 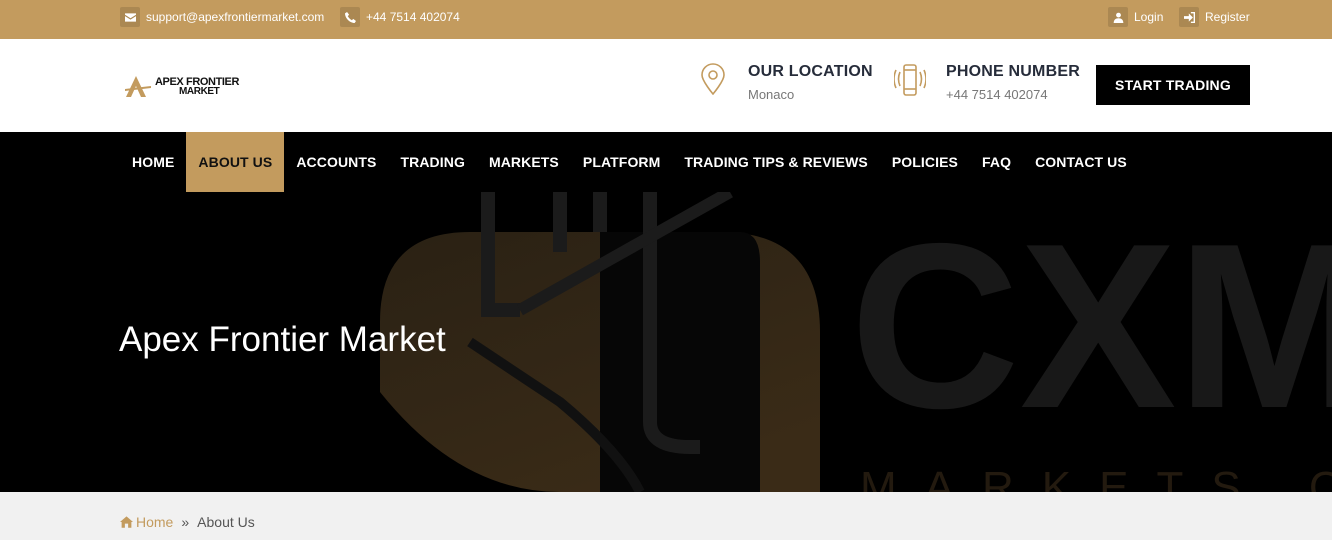 I want to click on envelope-icon, so click(x=130, y=17).